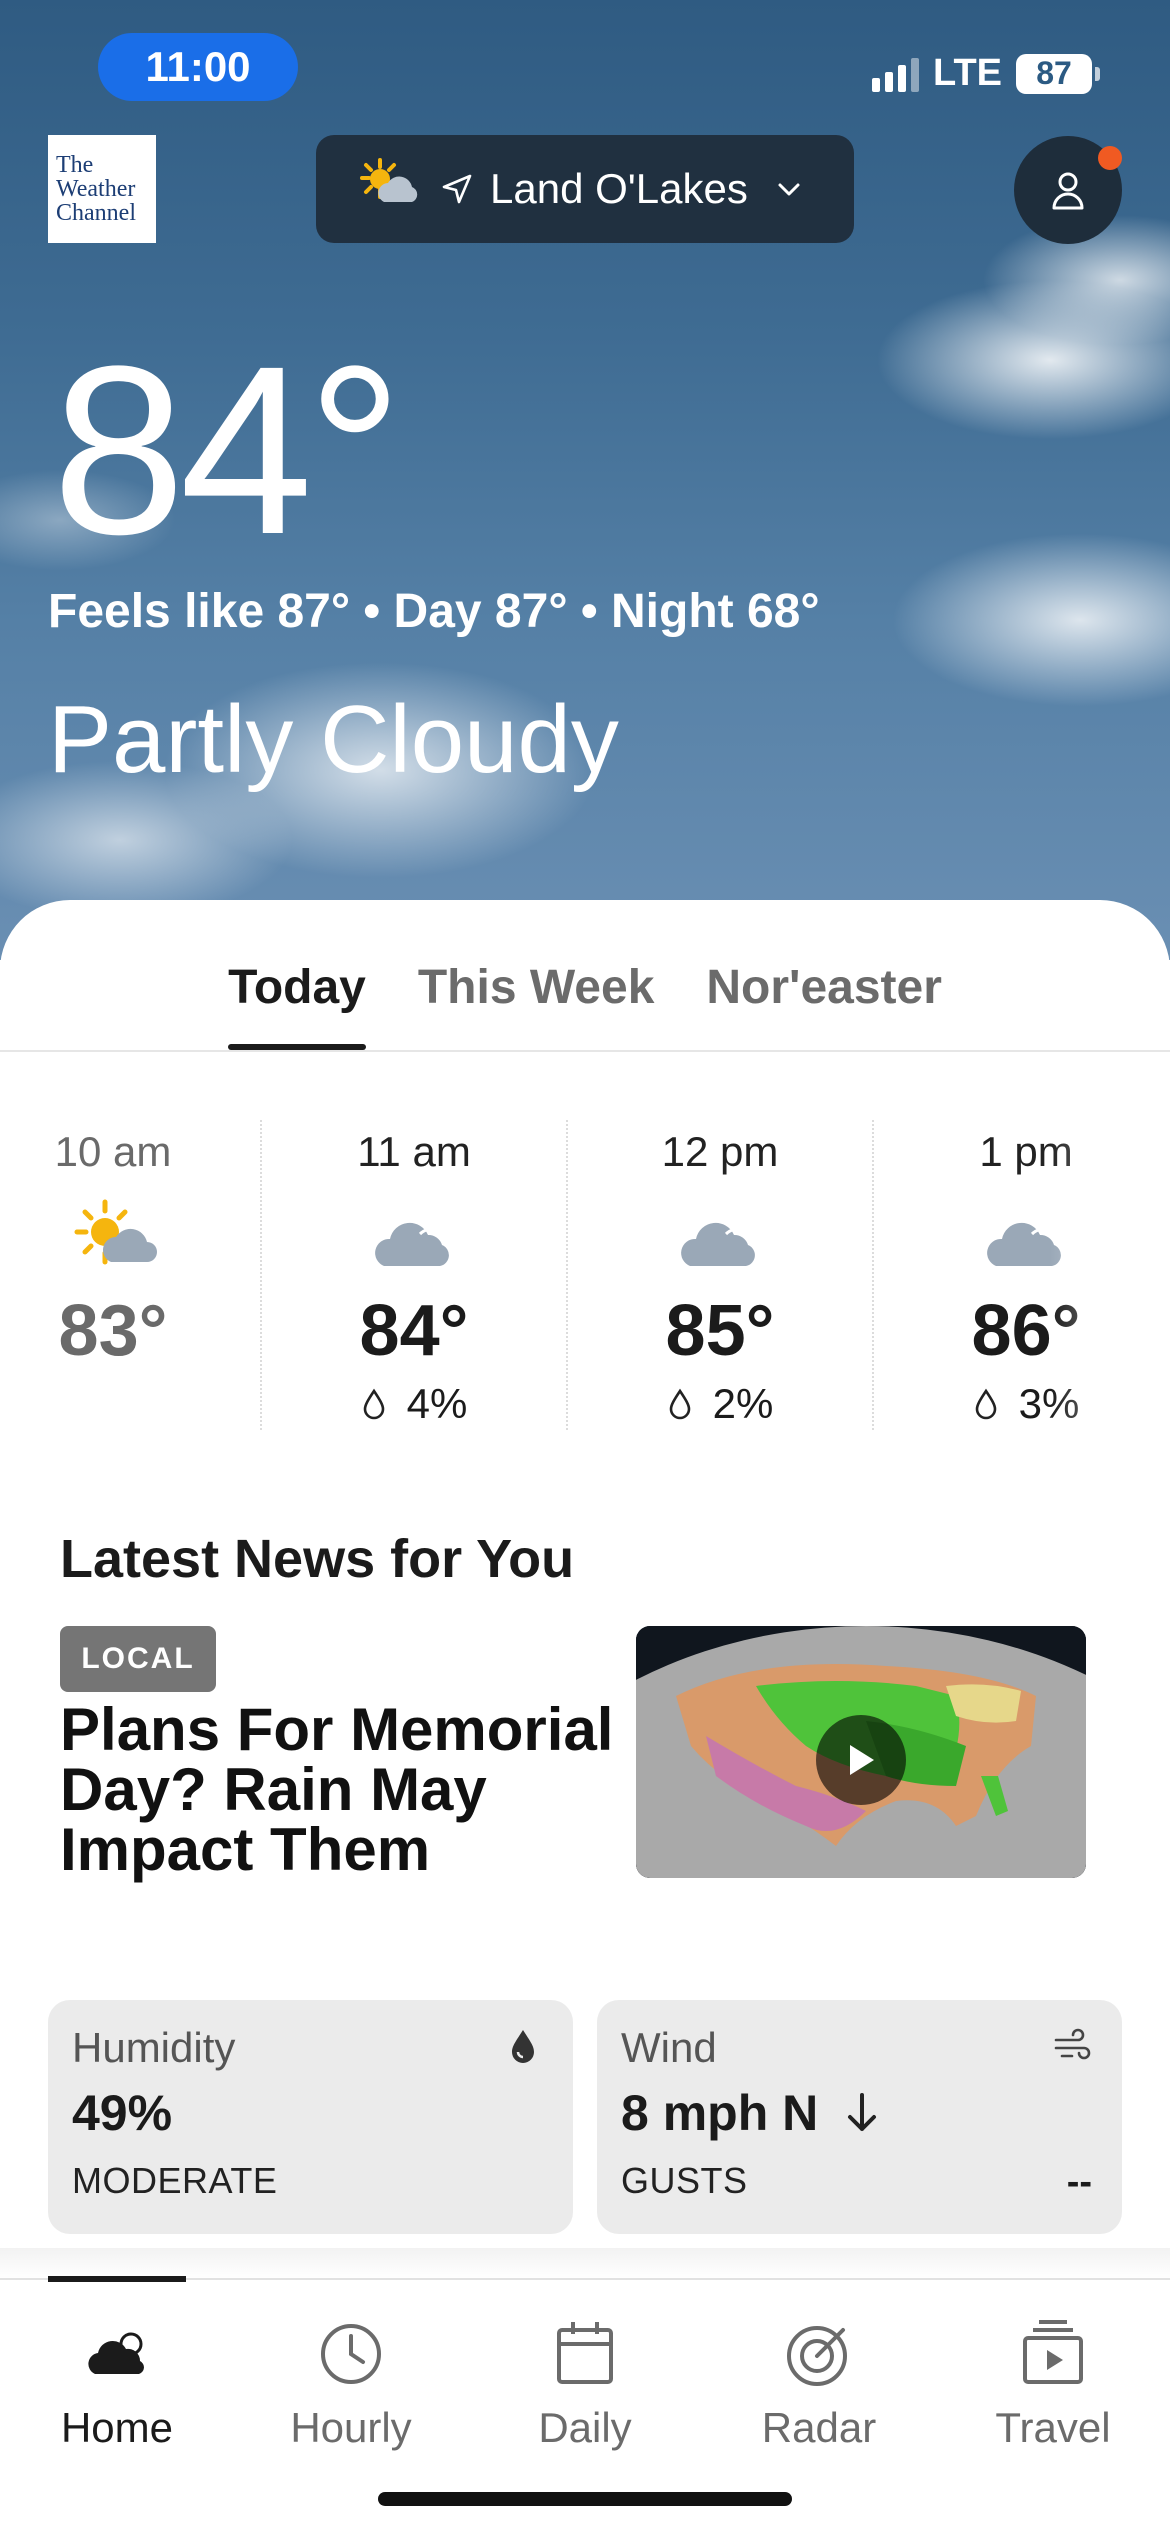 This screenshot has height=2532, width=1170. What do you see at coordinates (789, 189) in the screenshot?
I see `chevron-down-icon` at bounding box center [789, 189].